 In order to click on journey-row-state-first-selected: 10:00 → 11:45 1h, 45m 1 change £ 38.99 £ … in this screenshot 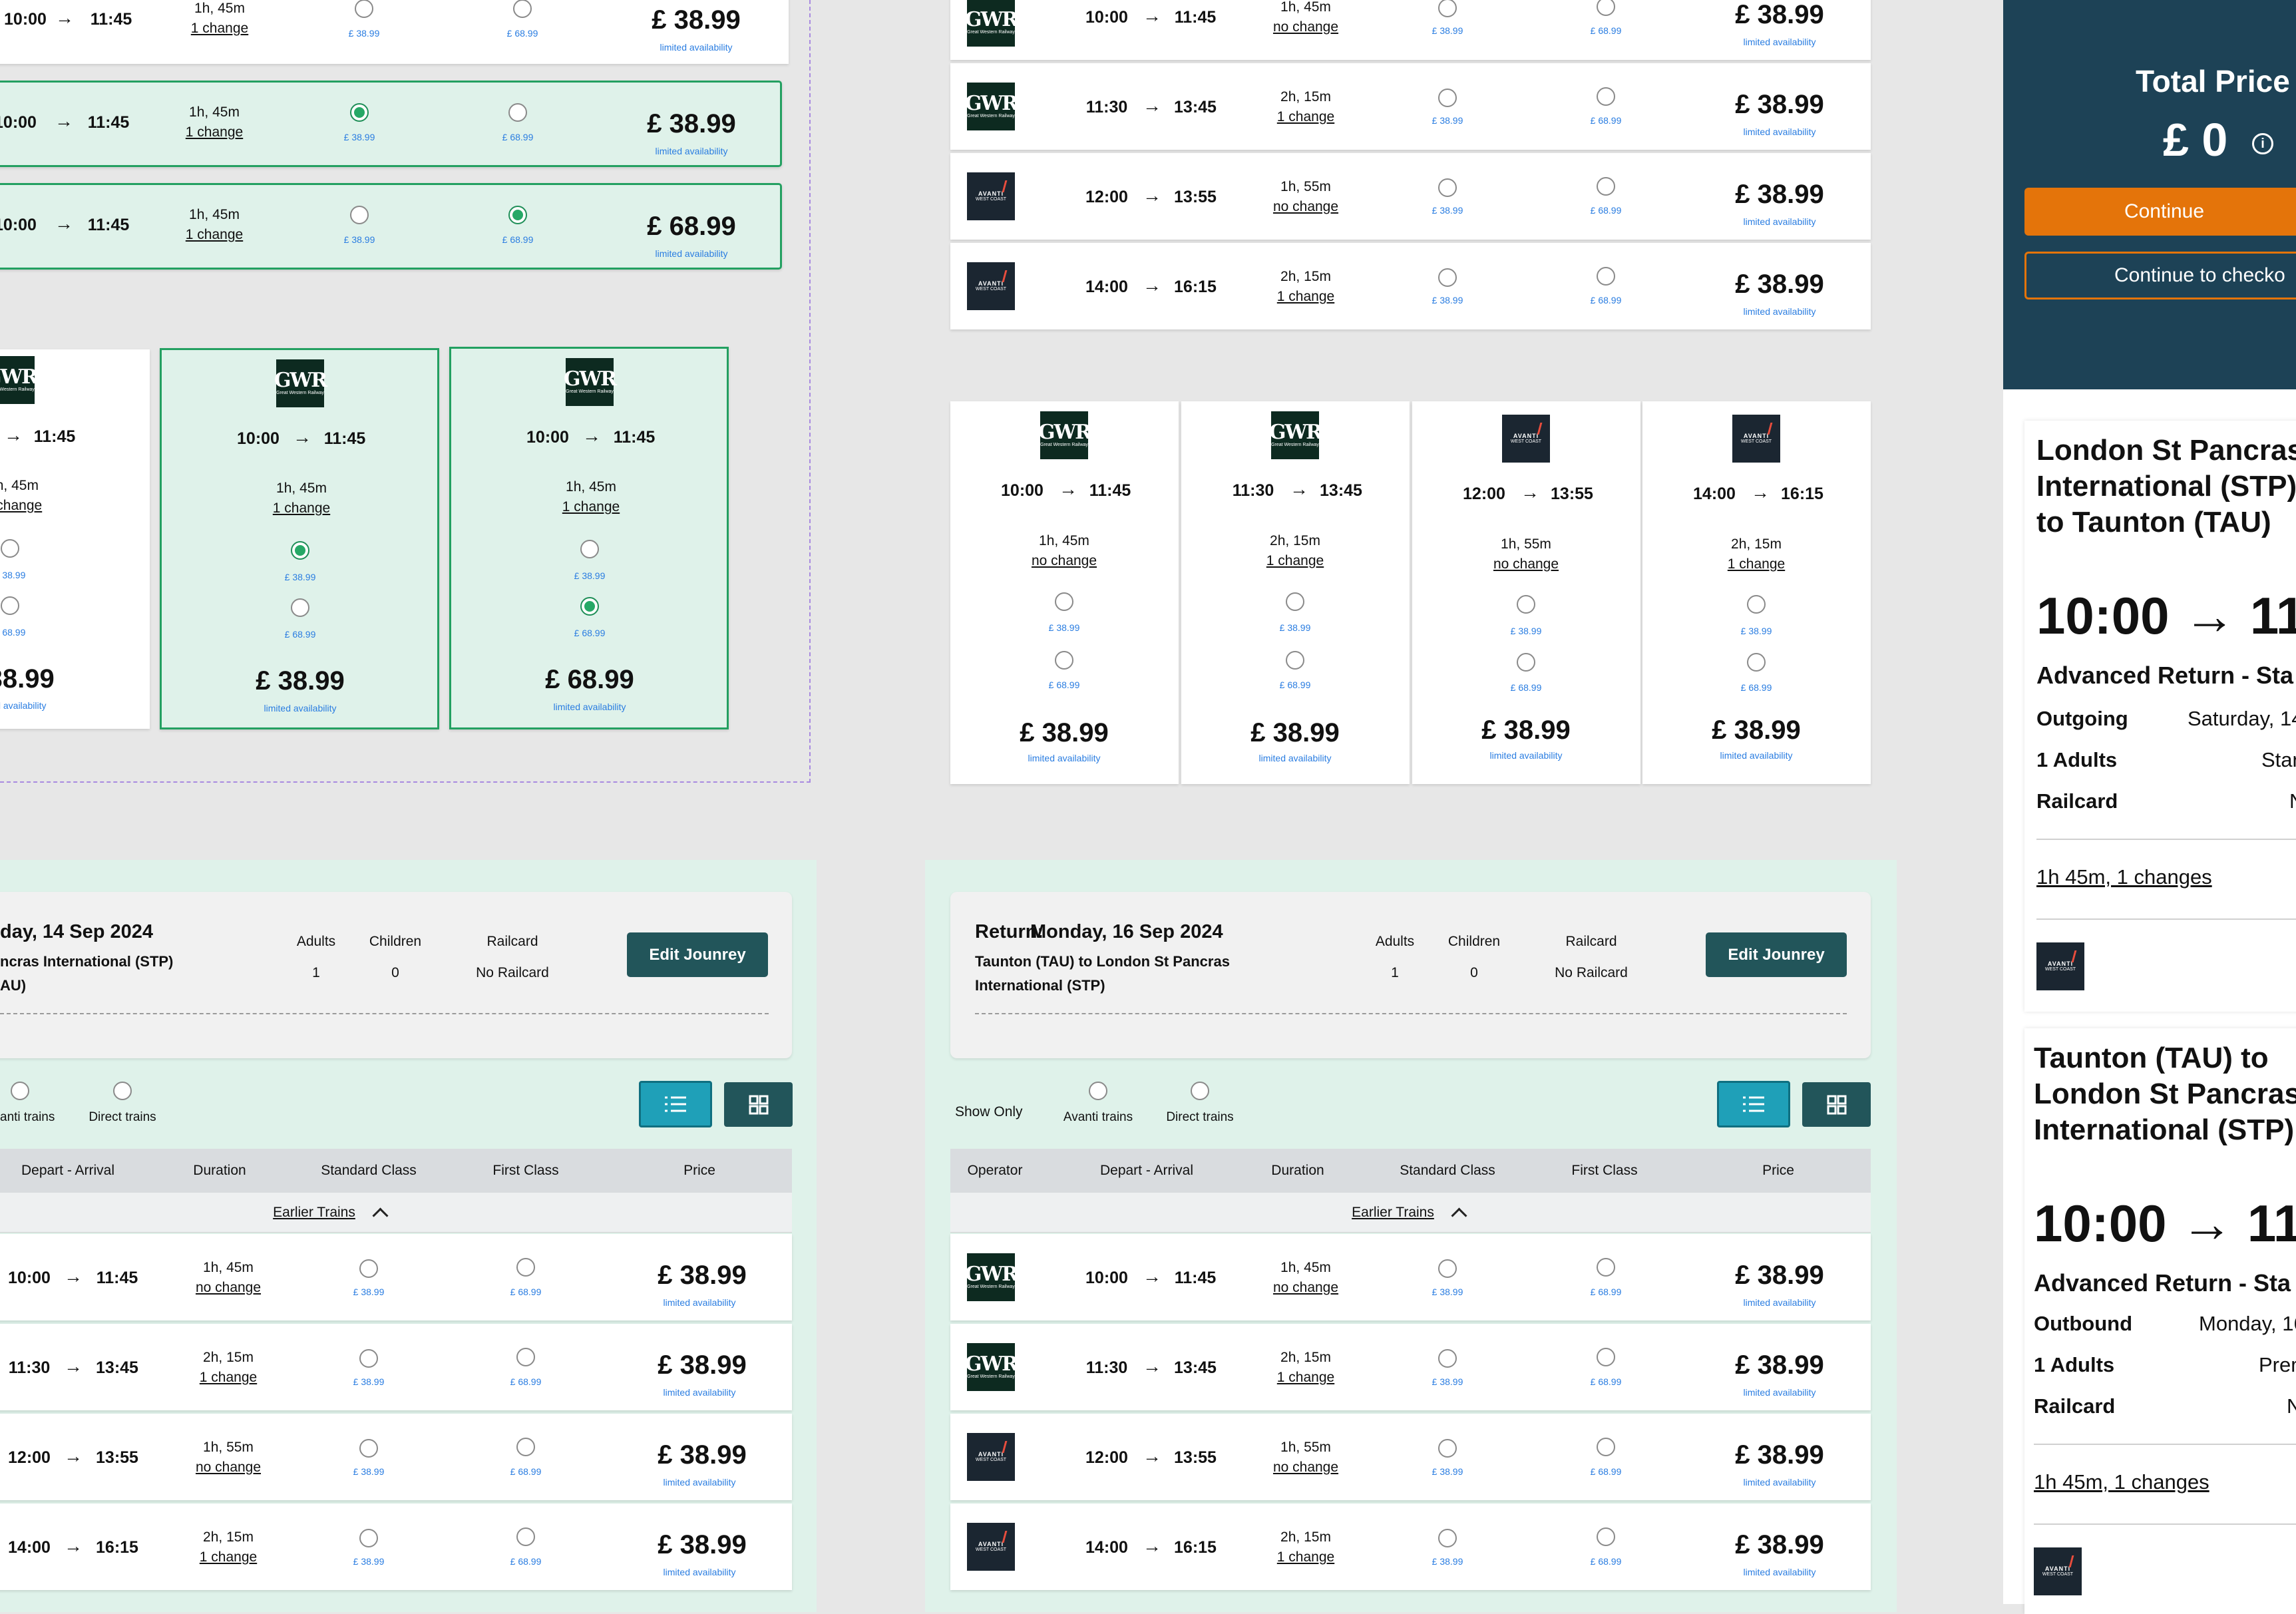, I will do `click(391, 227)`.